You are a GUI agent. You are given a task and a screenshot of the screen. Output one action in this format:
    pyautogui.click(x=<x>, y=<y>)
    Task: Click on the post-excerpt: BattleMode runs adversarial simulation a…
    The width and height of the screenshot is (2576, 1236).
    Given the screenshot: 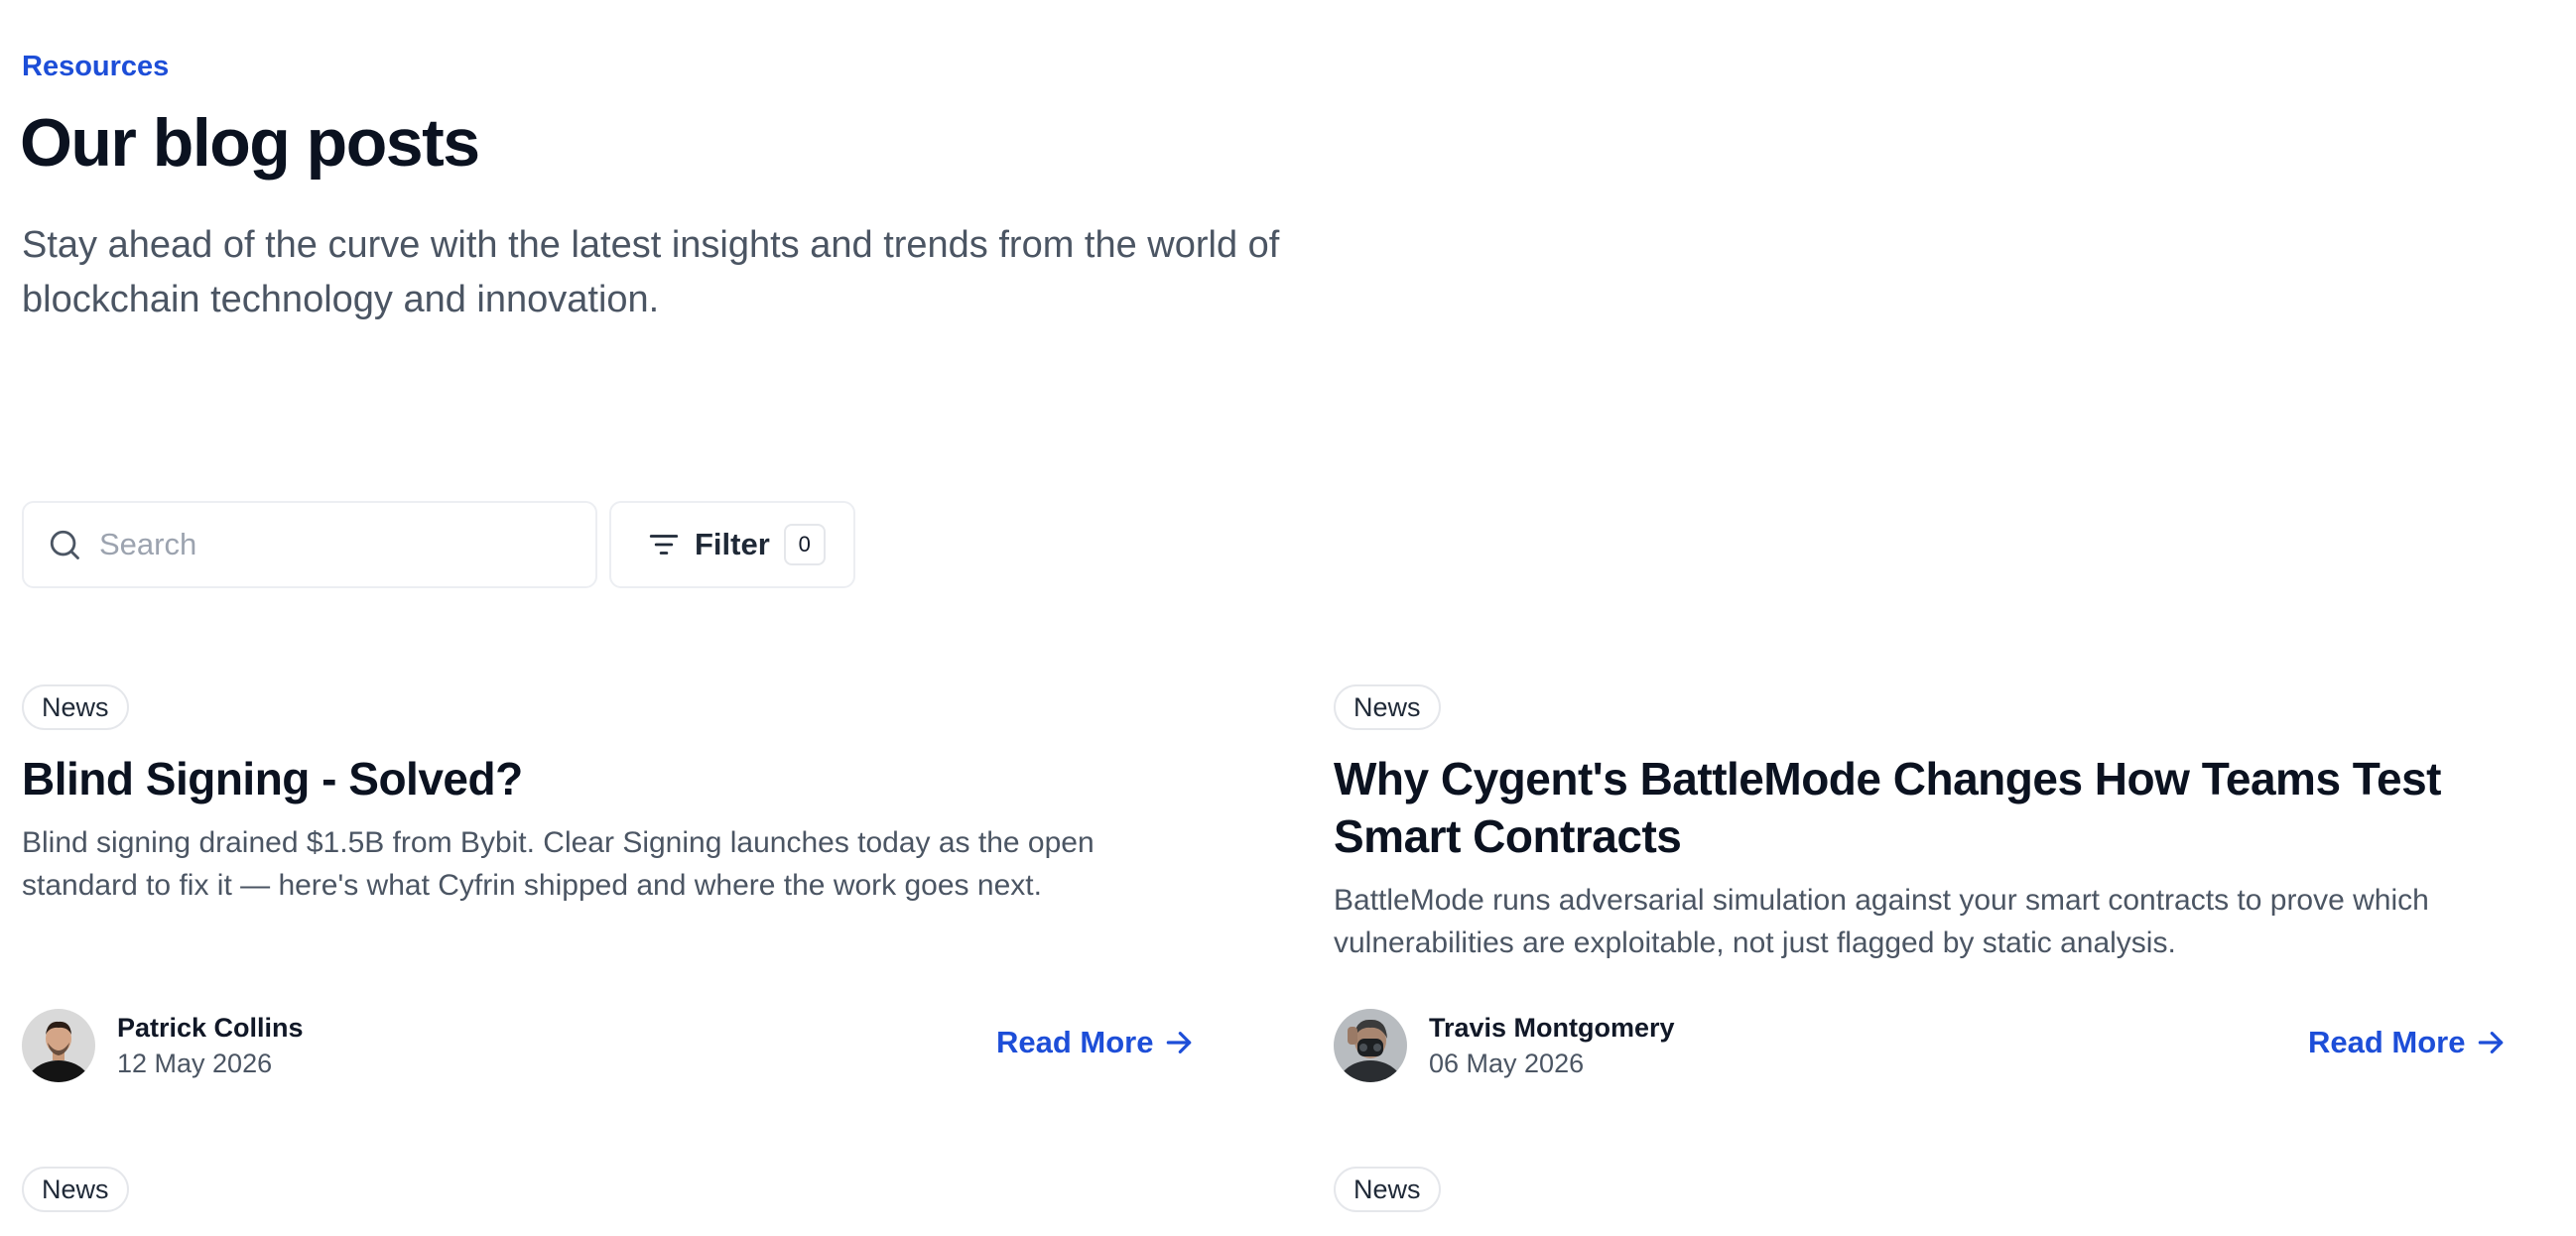 What is the action you would take?
    pyautogui.click(x=1882, y=922)
    